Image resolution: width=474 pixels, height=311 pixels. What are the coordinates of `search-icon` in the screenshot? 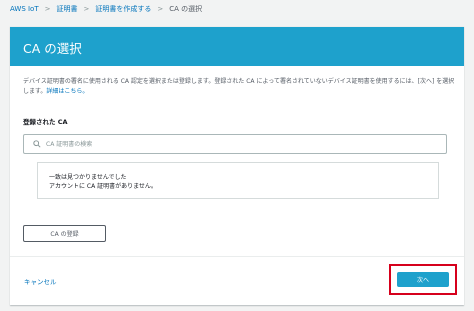 It's located at (37, 144).